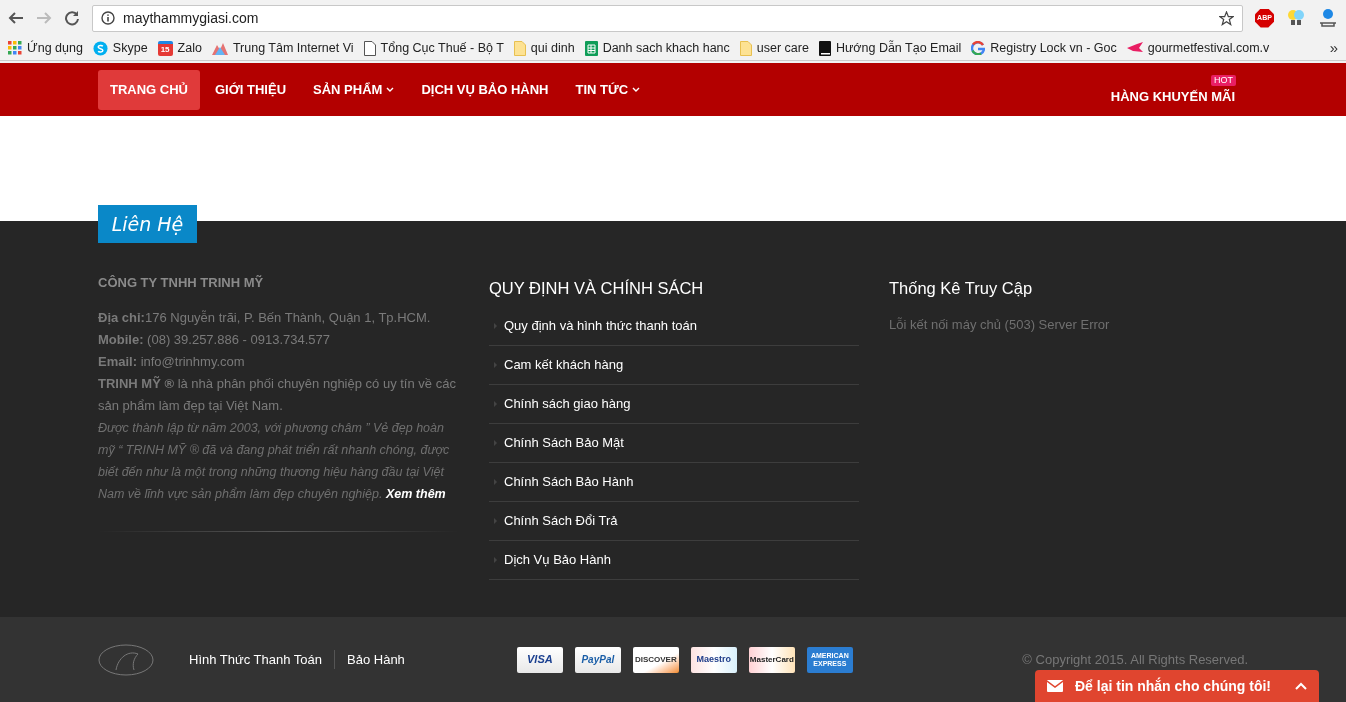 This screenshot has height=702, width=1346. What do you see at coordinates (274, 461) in the screenshot?
I see `intro-paragraph: Được thành lập từ năm 2003, với phương châm ” Vẻ đẹp hoàn mỹ “ TRINH MỸ ® đã và đang phát triển rất nhanh chóng, được biết đến như là một trong những thương hiệu hàng đầu tại Việt Nam về lĩnh vực sản phẩm làm đẹp chuyên nghiệp. Xem thêm` at bounding box center [274, 461].